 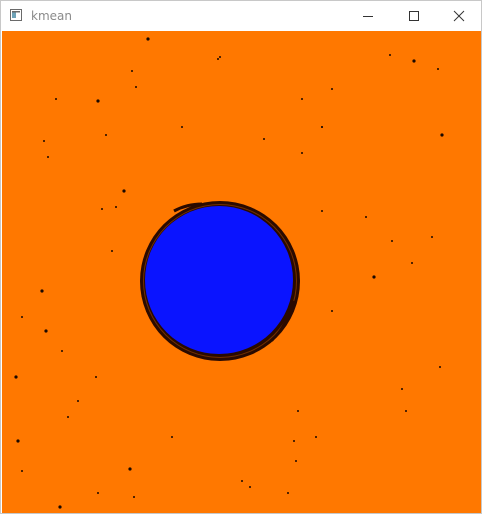 I want to click on app-icon, so click(x=16, y=15).